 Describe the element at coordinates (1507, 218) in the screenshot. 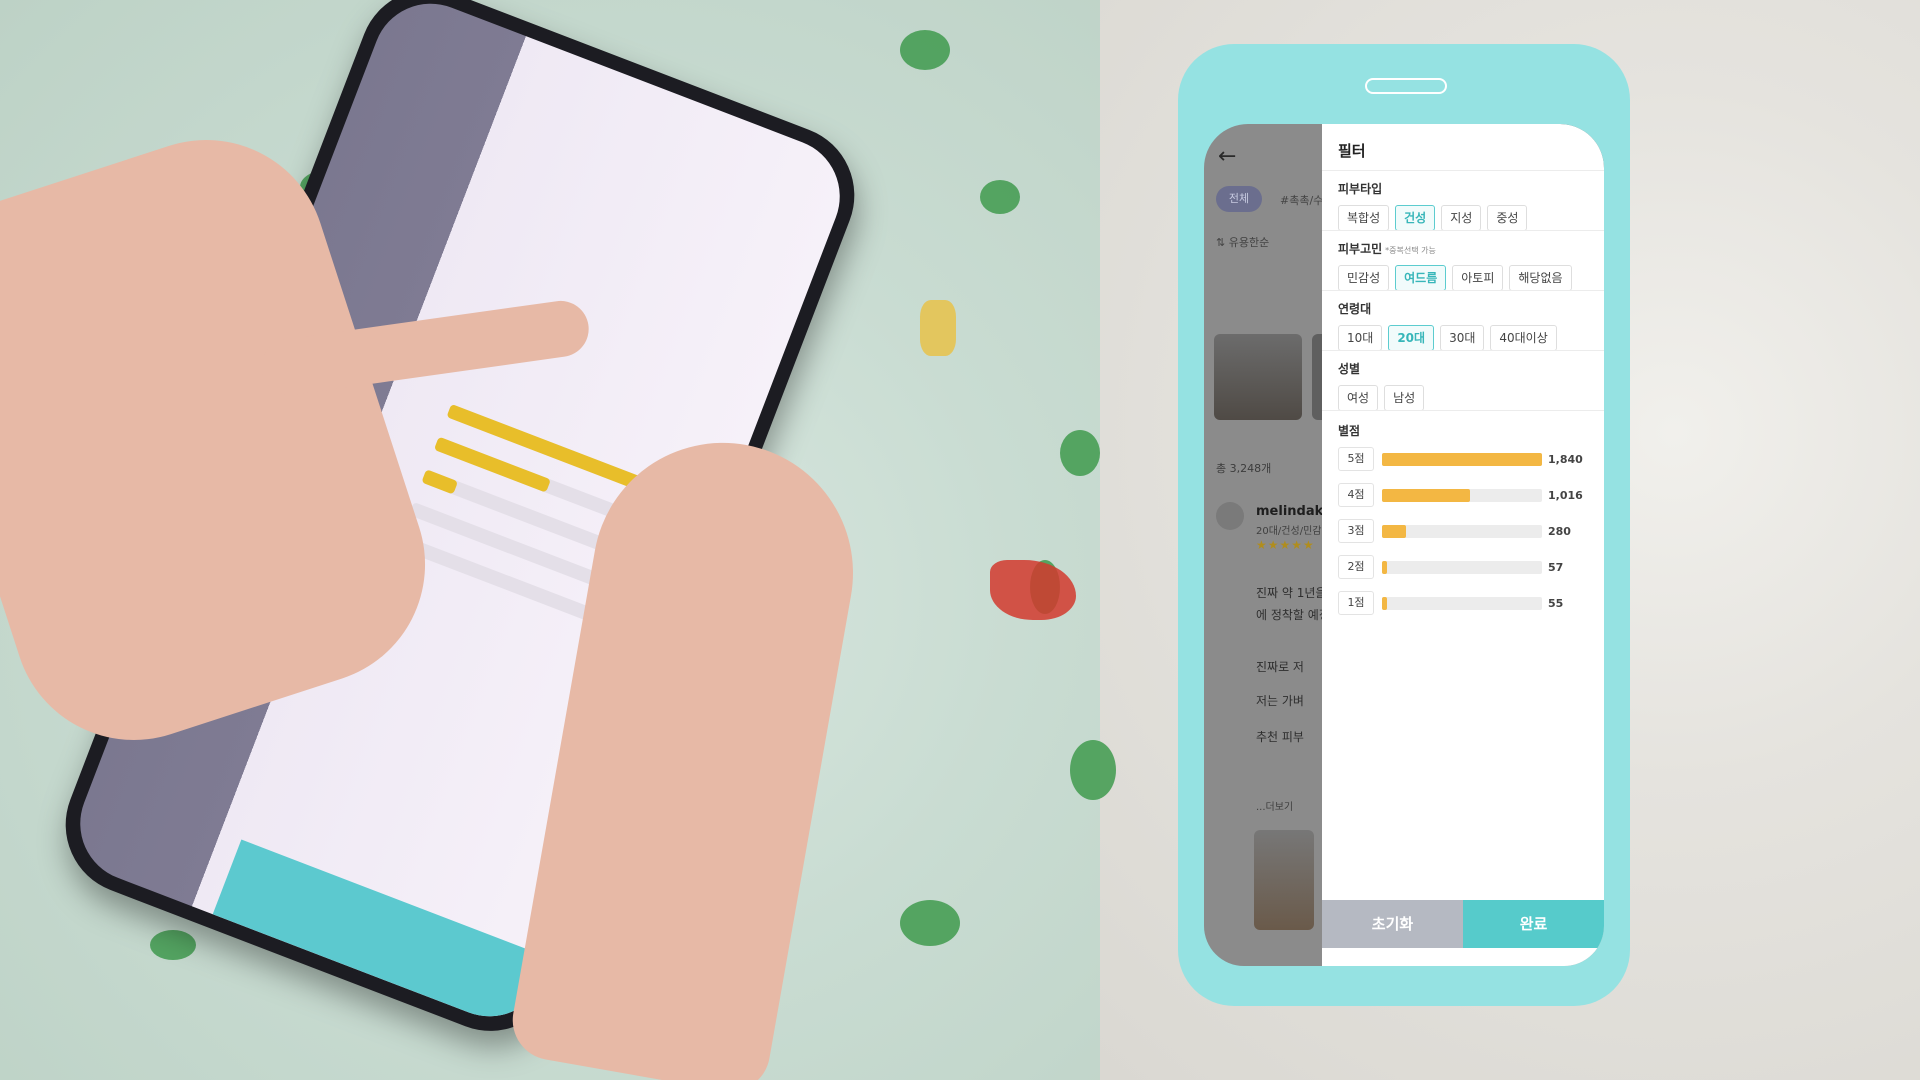

I see `chip-skin-normal: 중성` at that location.